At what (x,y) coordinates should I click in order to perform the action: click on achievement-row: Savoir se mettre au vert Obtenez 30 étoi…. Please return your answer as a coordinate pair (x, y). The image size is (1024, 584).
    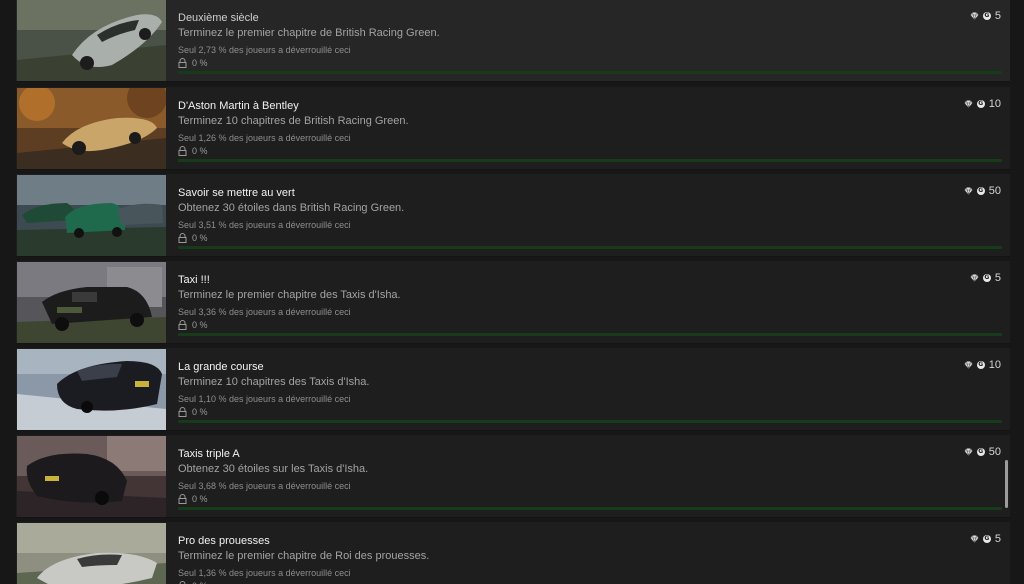
    Looking at the image, I should click on (513, 215).